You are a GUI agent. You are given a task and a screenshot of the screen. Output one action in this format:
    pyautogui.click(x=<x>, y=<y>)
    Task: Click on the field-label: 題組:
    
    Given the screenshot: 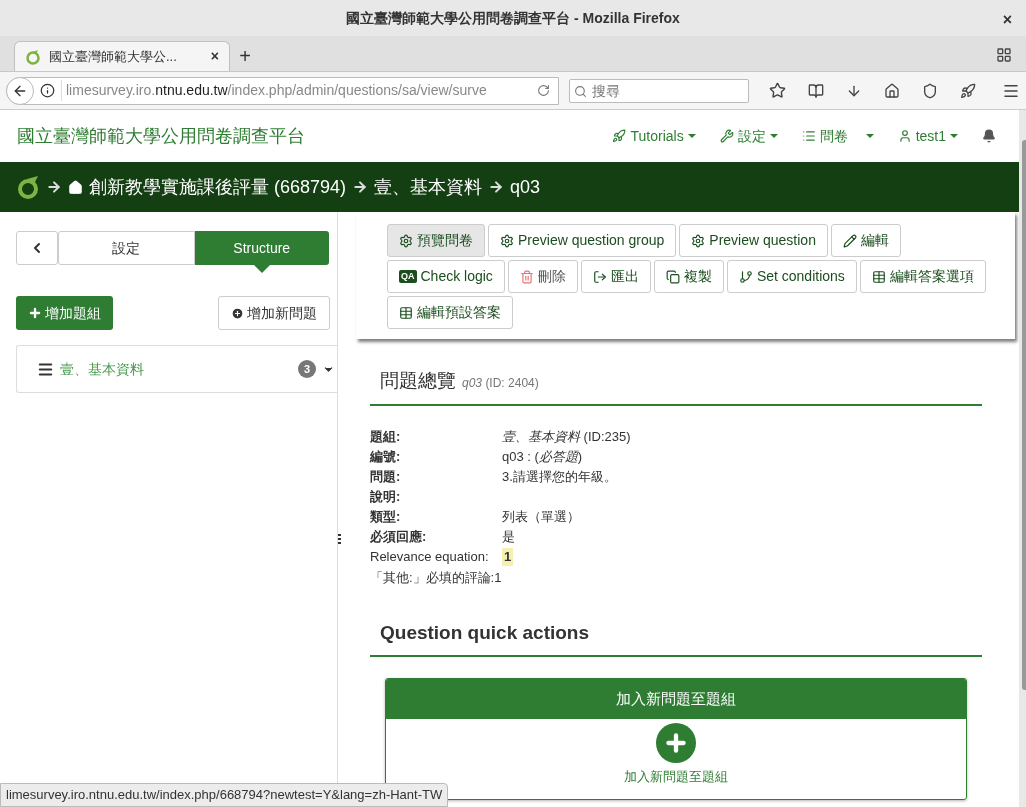 What is the action you would take?
    pyautogui.click(x=386, y=436)
    